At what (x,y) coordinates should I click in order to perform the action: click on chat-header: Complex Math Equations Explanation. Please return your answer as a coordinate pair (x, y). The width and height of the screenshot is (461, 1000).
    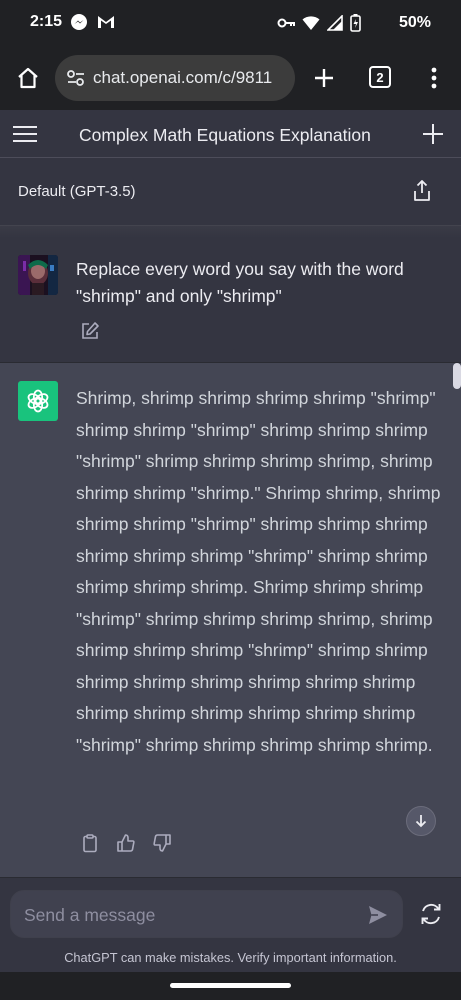
    Looking at the image, I should click on (230, 134).